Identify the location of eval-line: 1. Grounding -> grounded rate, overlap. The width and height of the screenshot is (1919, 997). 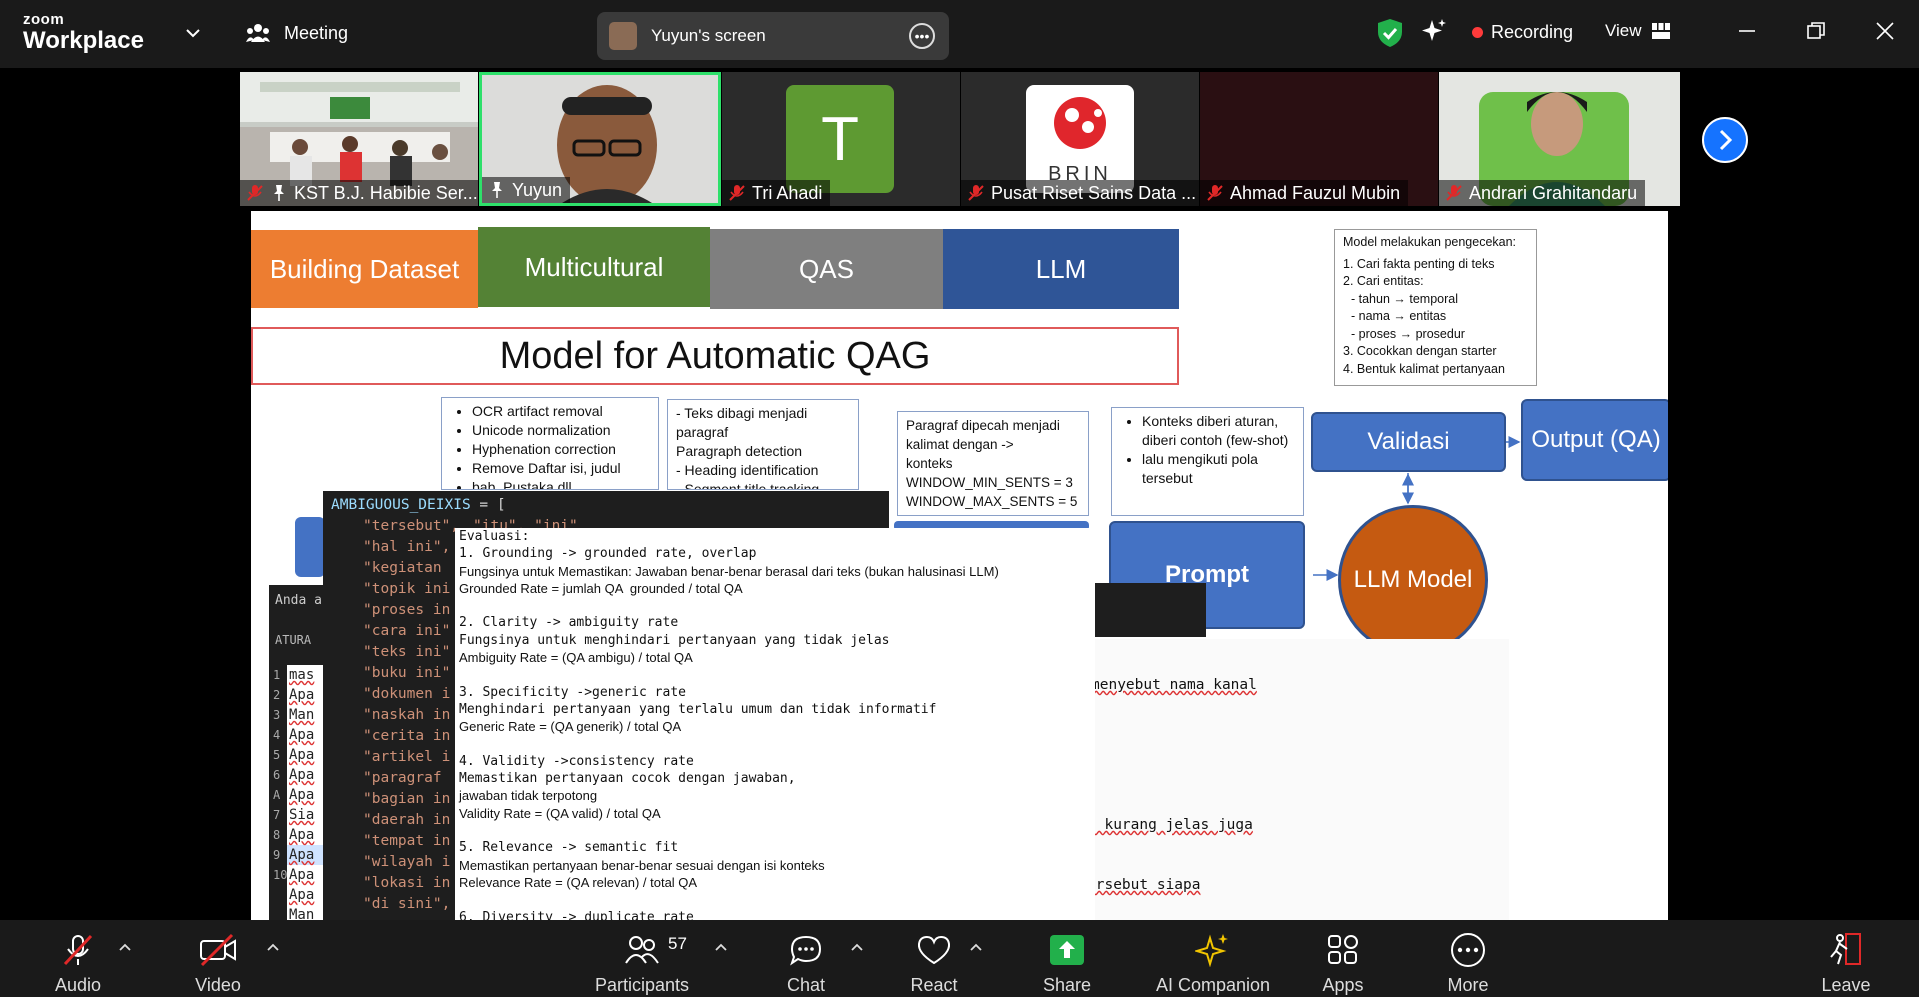
(608, 554).